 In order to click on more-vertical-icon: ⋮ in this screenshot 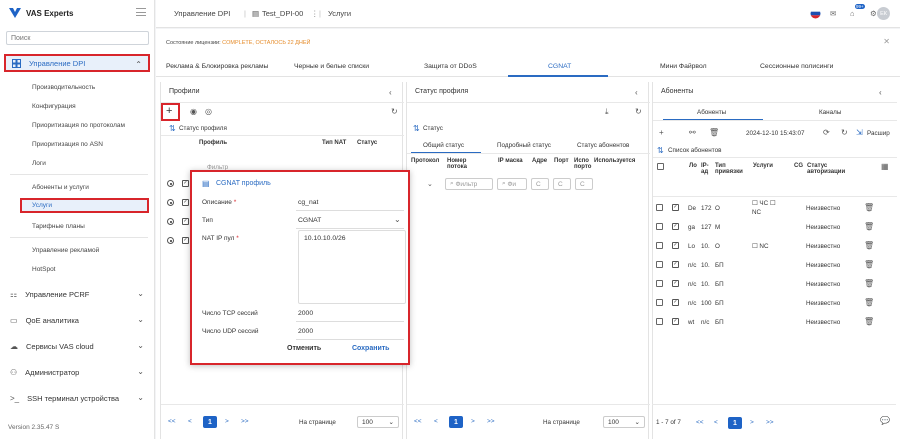, I will do `click(315, 13)`.